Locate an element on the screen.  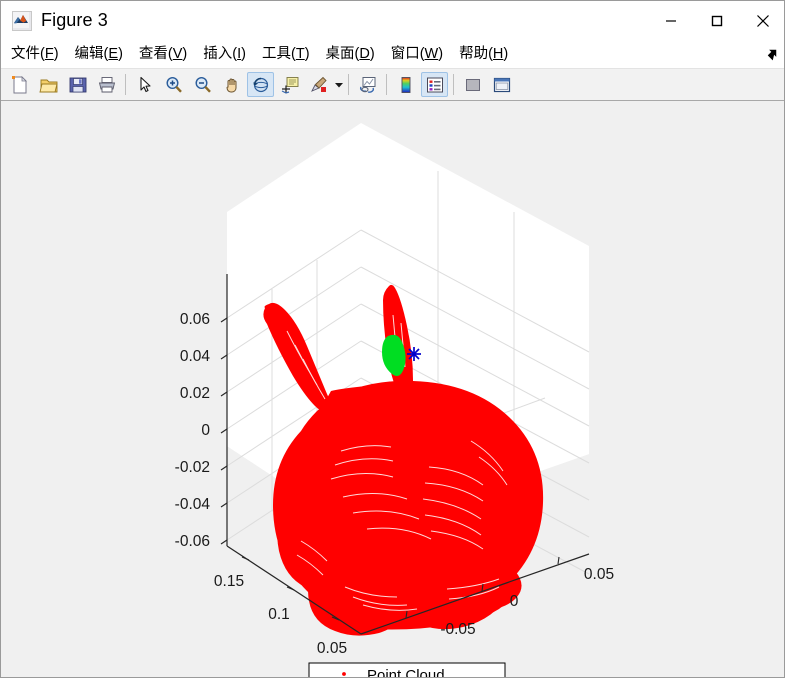
y-tick-2: 0.05 is located at coordinates (599, 574).